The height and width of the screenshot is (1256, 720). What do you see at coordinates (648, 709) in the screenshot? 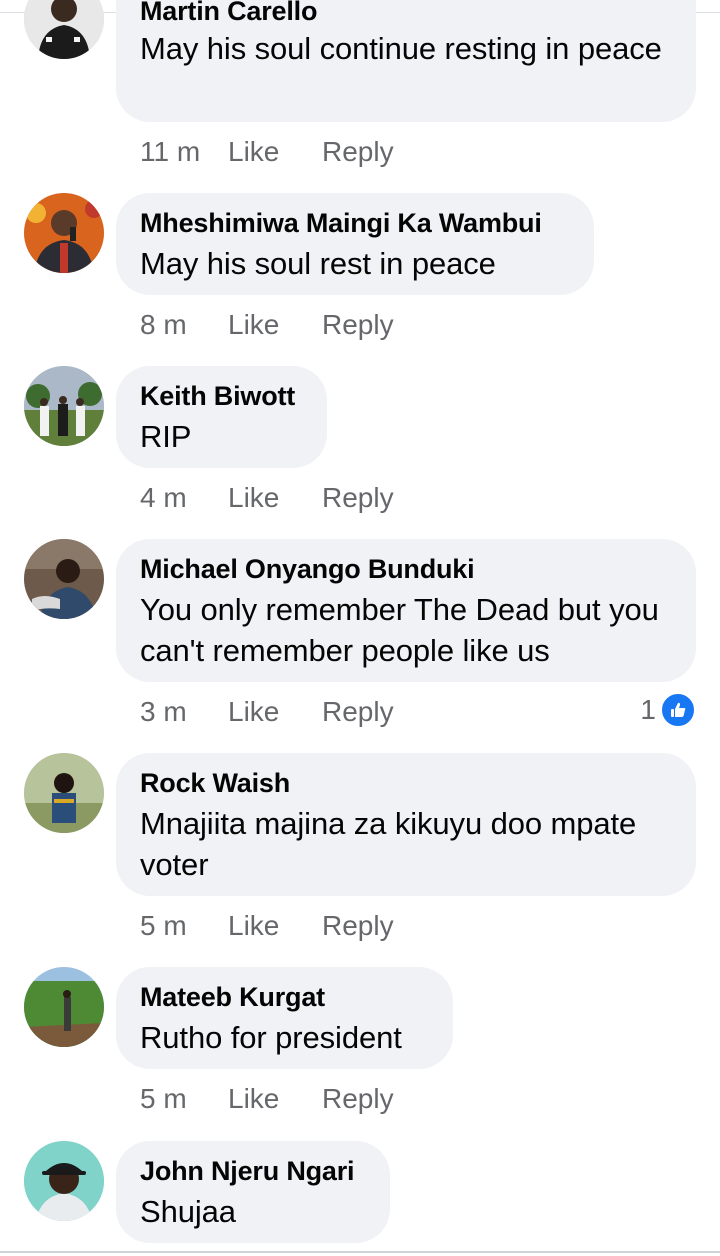
I see `reaction-count: 1` at bounding box center [648, 709].